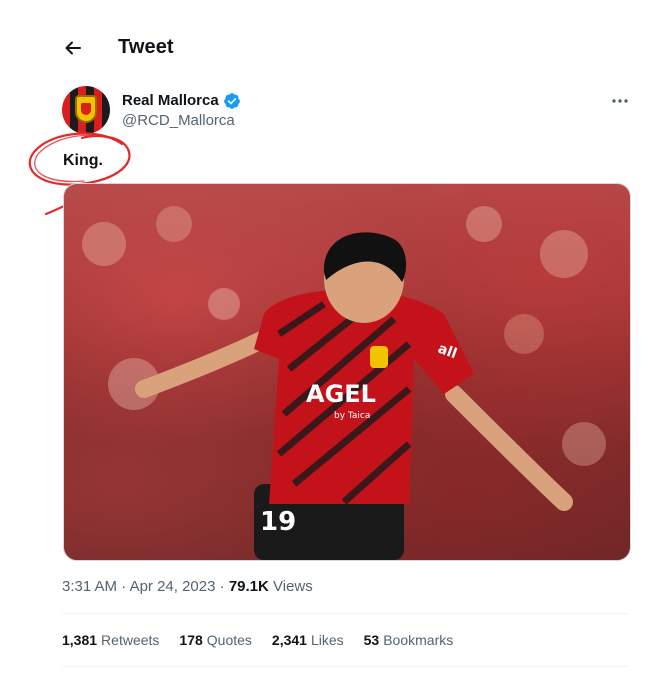 Image resolution: width=656 pixels, height=700 pixels. I want to click on author-display-name-row: Real Mallorca, so click(181, 101).